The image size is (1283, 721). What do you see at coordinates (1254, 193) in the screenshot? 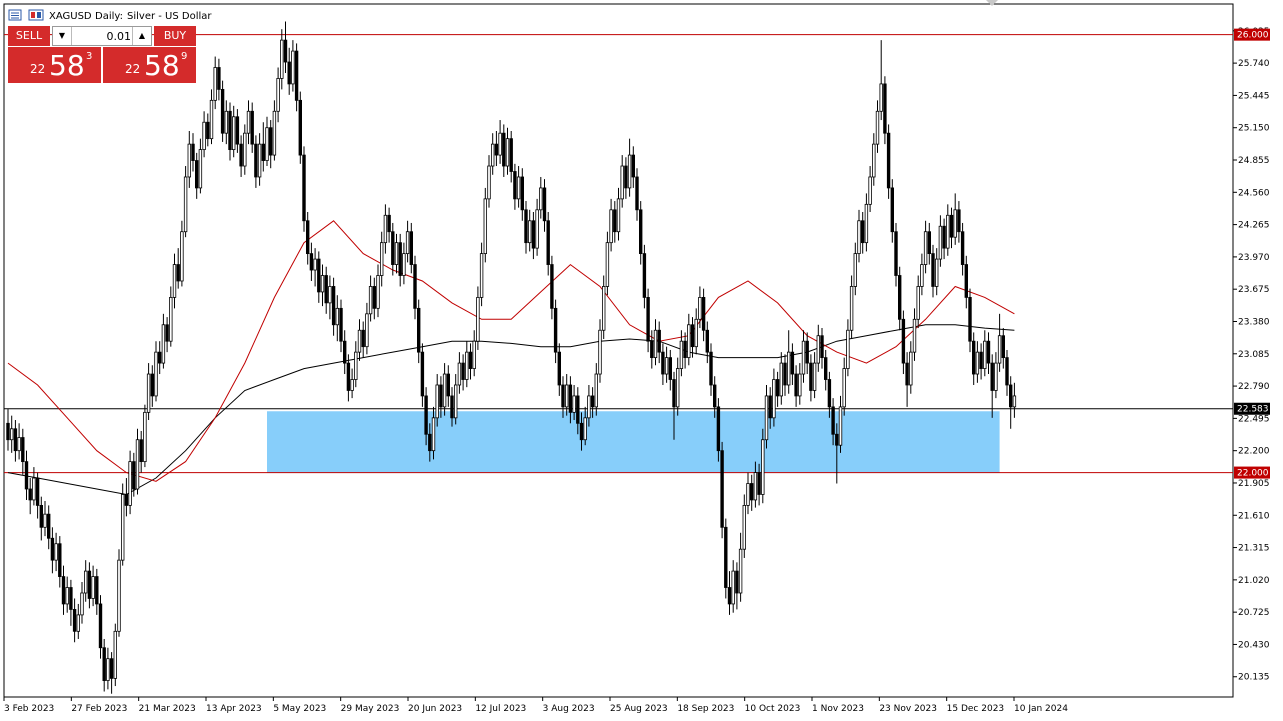
I see `y-tick-label: 24.560` at bounding box center [1254, 193].